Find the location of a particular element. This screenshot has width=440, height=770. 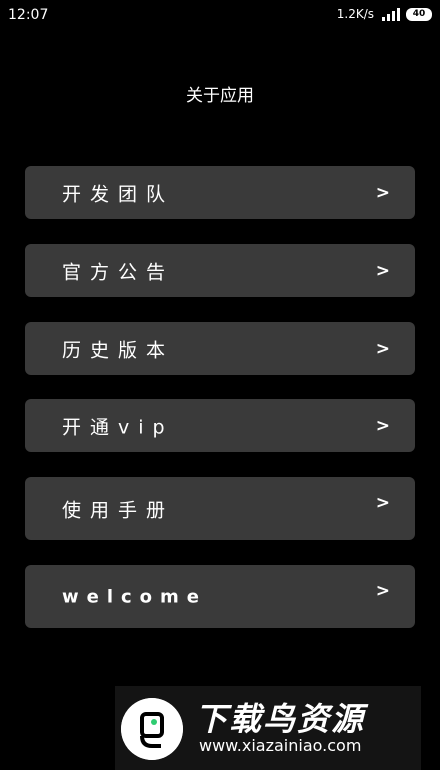

menu-item-label: 使用手册 is located at coordinates (118, 510).